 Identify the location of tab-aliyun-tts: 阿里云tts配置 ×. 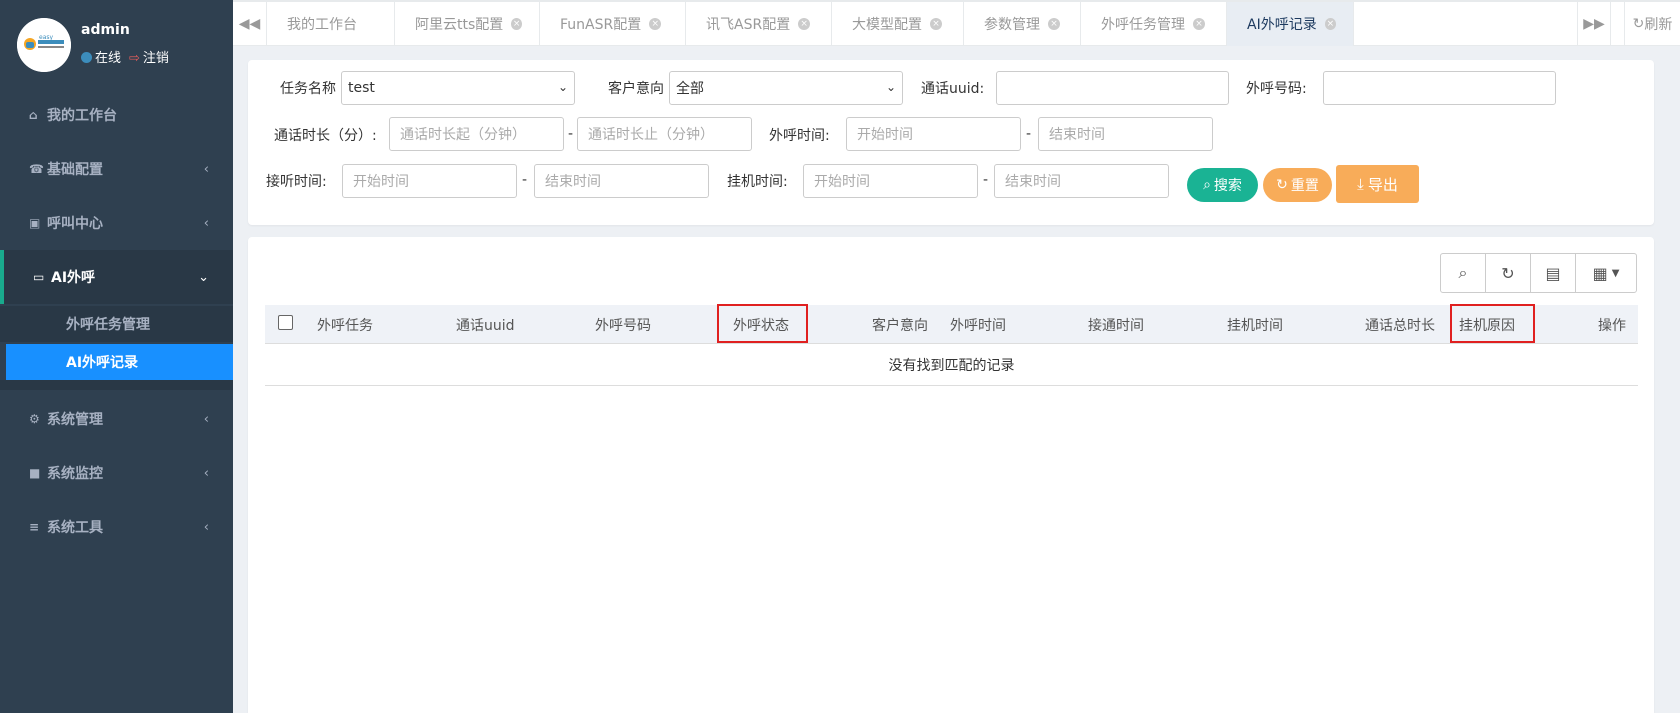
(467, 24).